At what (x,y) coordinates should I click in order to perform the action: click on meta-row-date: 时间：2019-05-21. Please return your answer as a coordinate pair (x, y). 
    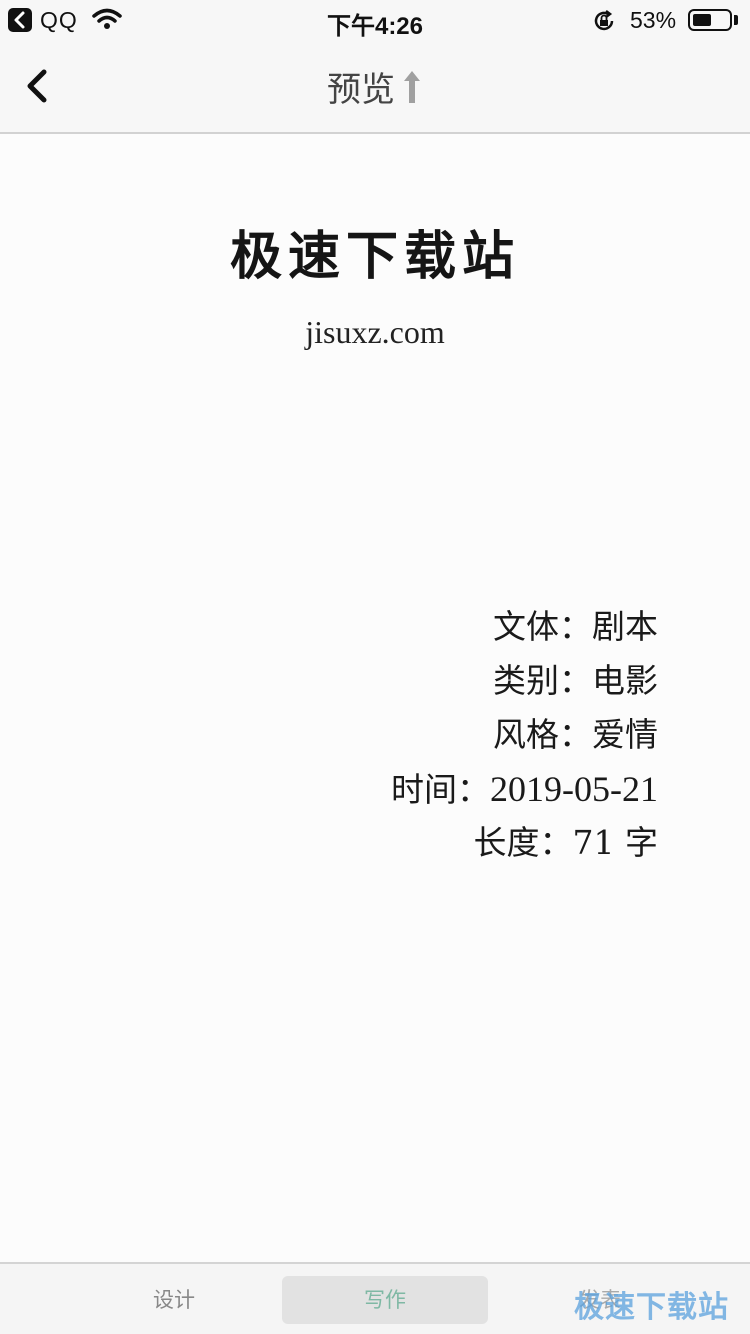
    Looking at the image, I should click on (448, 789).